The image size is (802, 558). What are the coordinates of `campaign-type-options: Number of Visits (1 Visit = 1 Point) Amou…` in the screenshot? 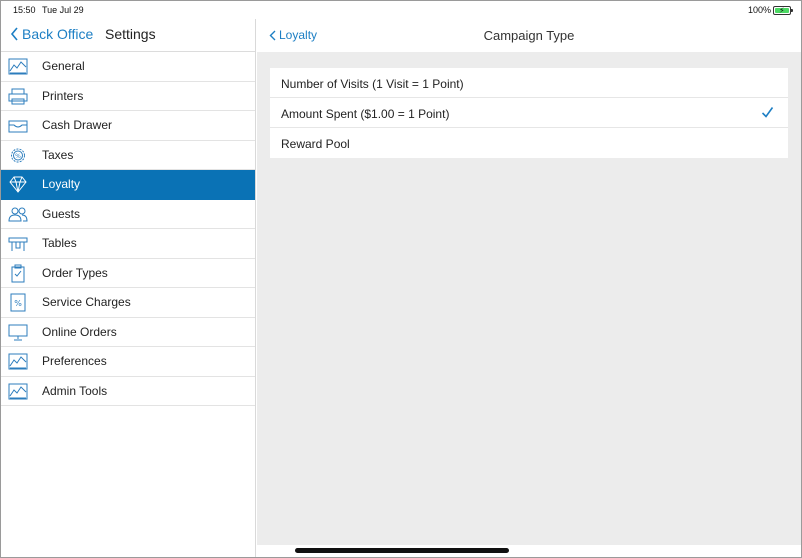 It's located at (529, 113).